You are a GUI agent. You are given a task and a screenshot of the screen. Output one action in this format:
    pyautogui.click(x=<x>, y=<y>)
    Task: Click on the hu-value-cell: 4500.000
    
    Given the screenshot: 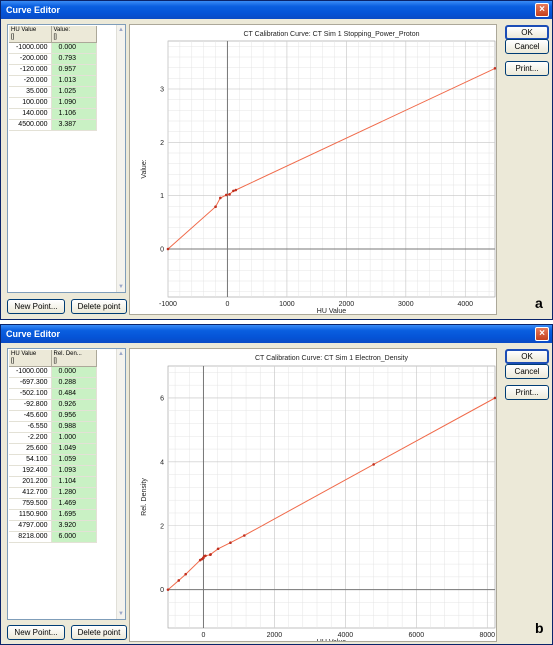 What is the action you would take?
    pyautogui.click(x=30, y=125)
    